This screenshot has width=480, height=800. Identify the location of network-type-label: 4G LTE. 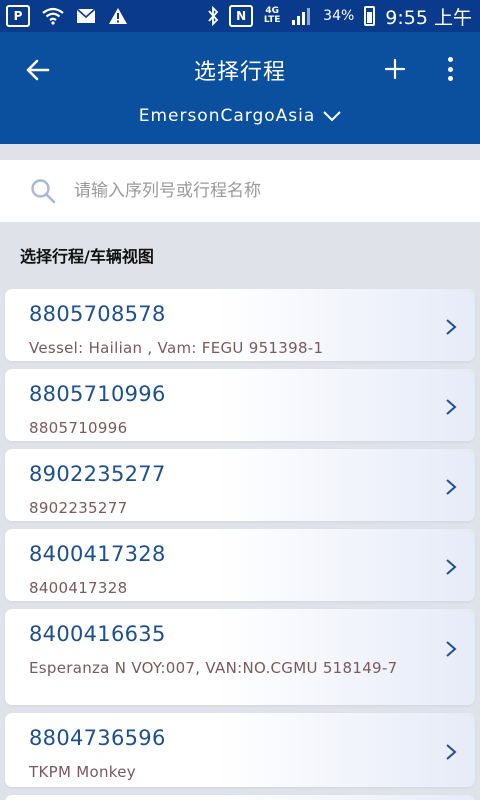
(272, 15).